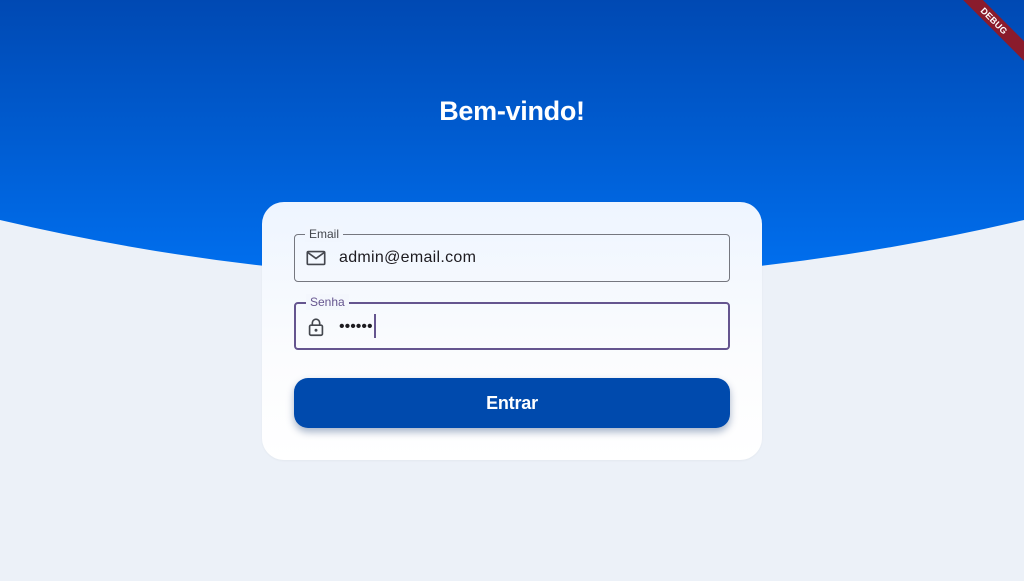 The height and width of the screenshot is (581, 1024). What do you see at coordinates (316, 327) in the screenshot?
I see `lock-icon` at bounding box center [316, 327].